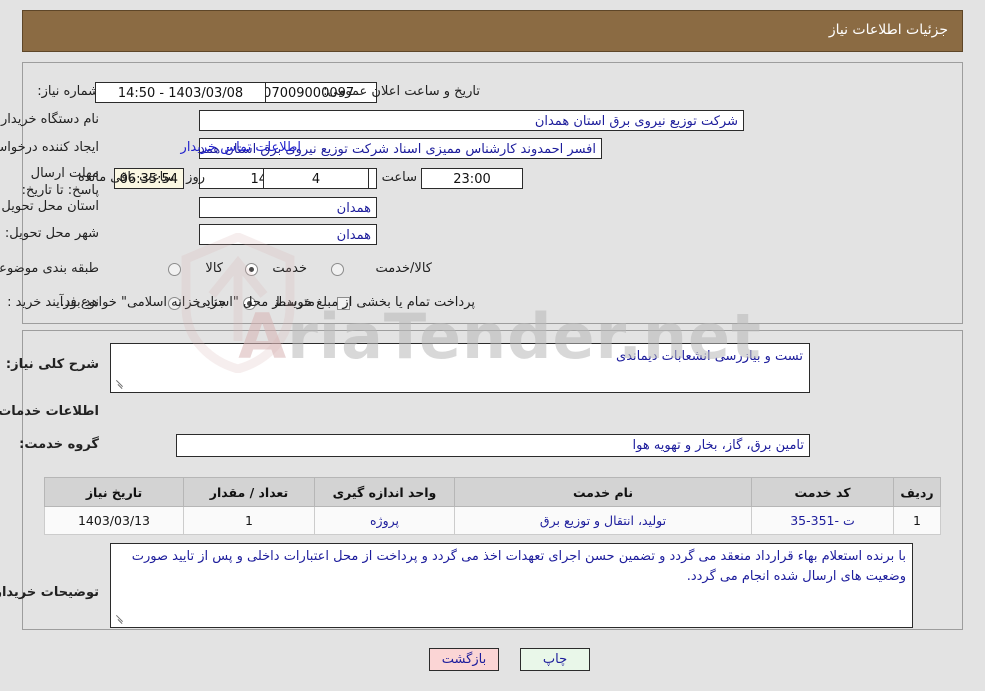 This screenshot has height=691, width=985. Describe the element at coordinates (126, 177) in the screenshot. I see `deadline-remaining-label: ساعت باقی مانده` at that location.